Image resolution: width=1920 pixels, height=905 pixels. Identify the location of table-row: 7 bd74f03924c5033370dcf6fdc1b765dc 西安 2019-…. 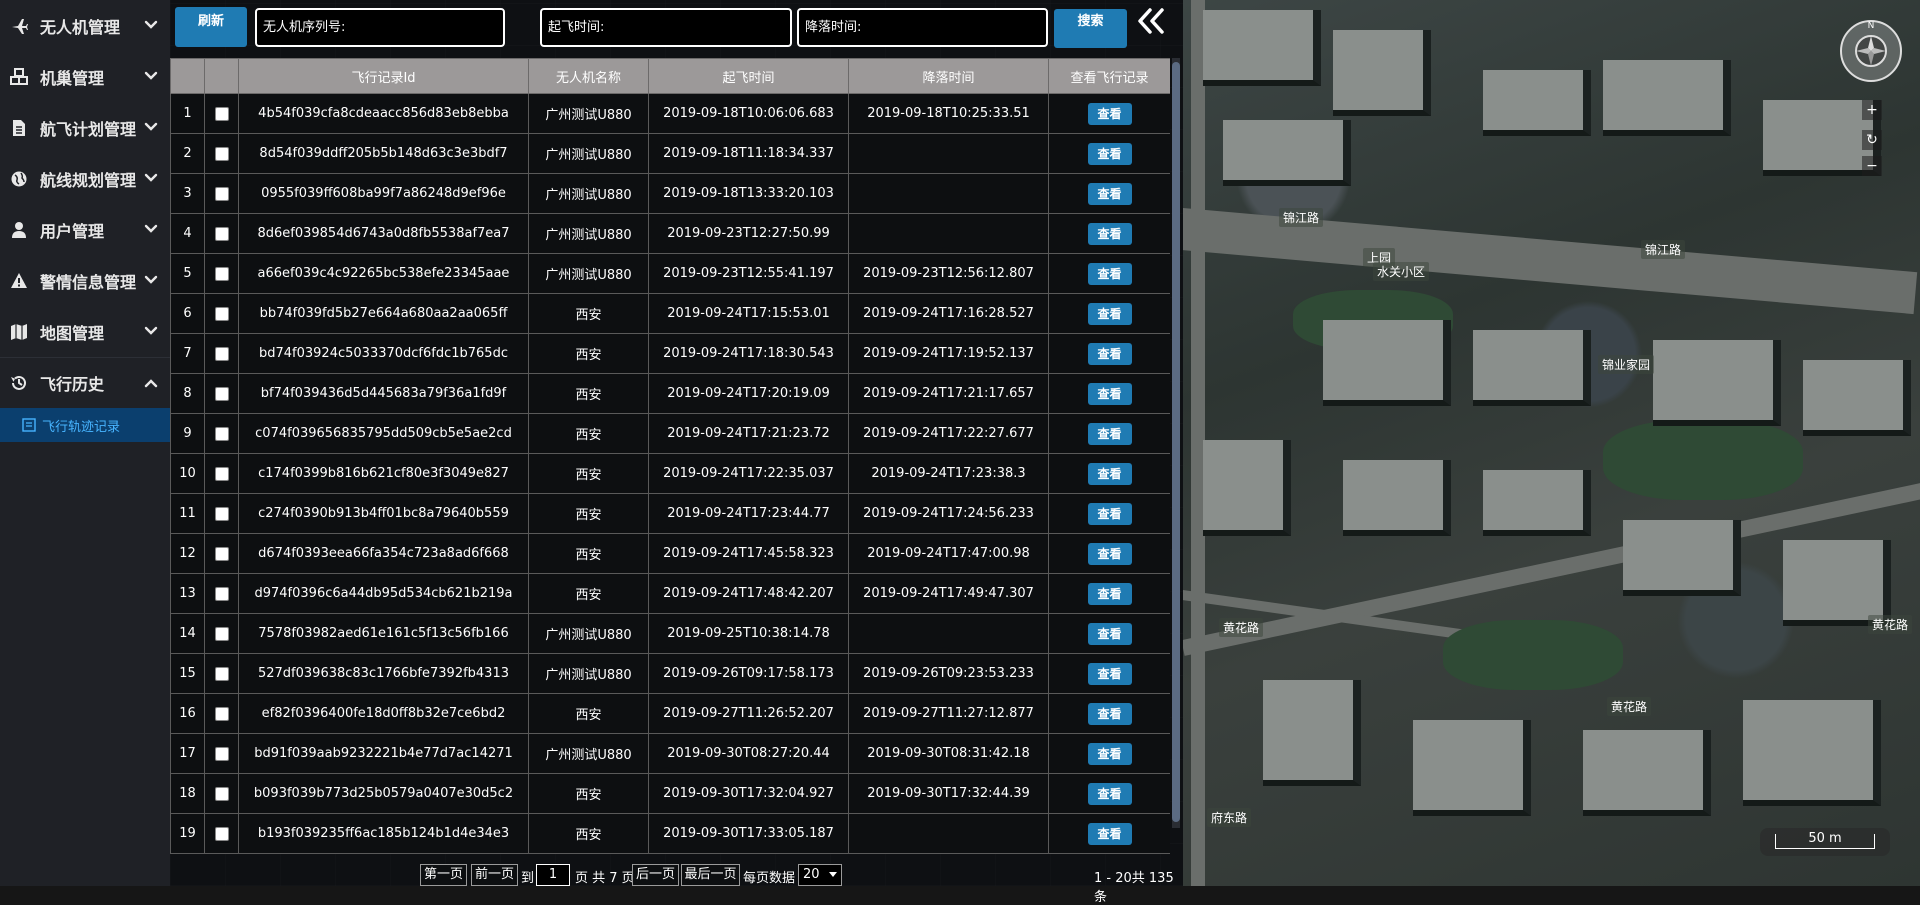
(670, 353).